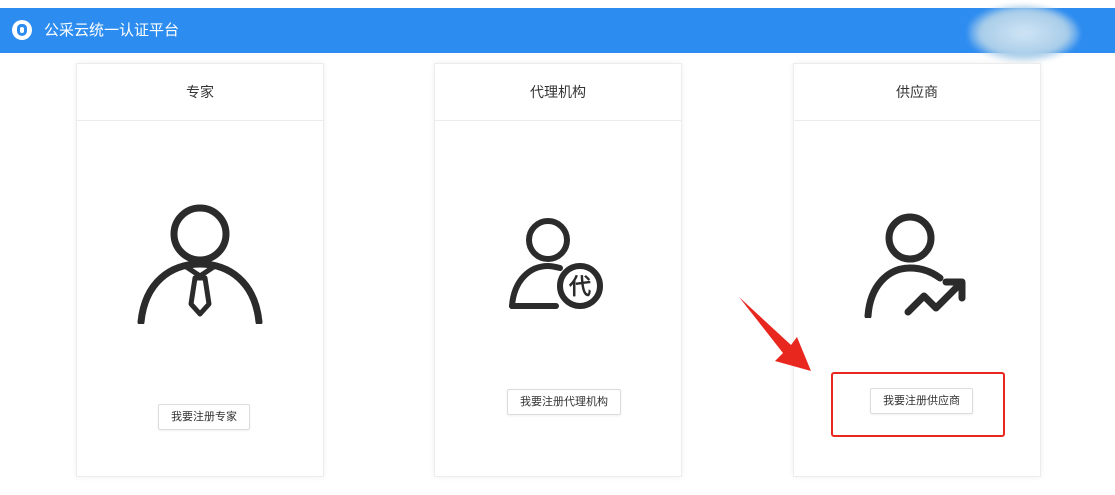 This screenshot has height=495, width=1115. I want to click on register-agency-button: 我要注册代理机构, so click(564, 402).